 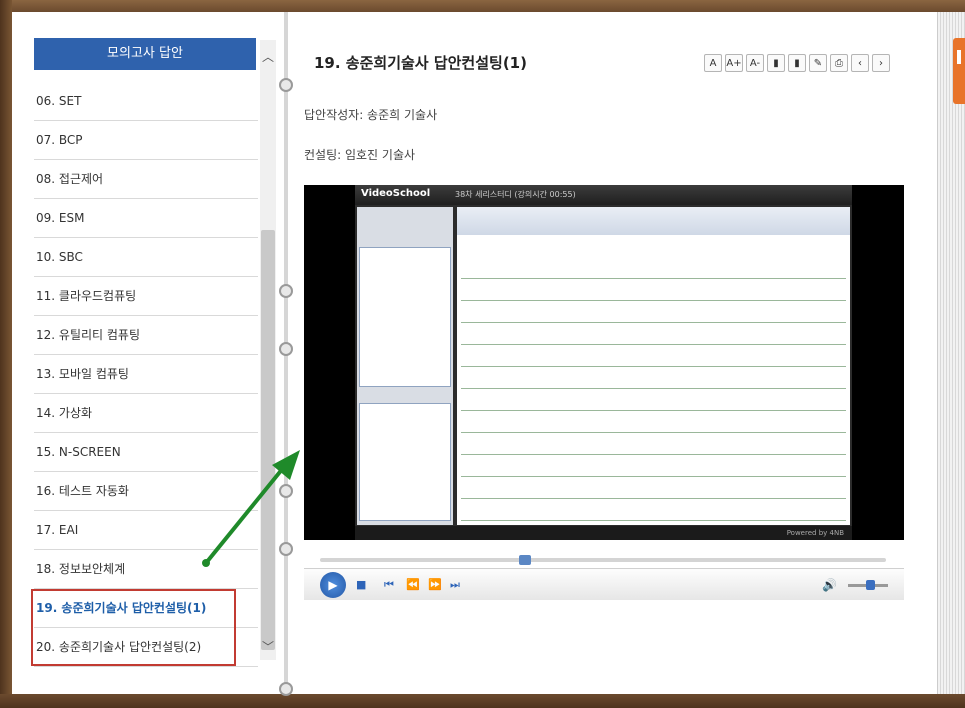 I want to click on side-tab, so click(x=959, y=71).